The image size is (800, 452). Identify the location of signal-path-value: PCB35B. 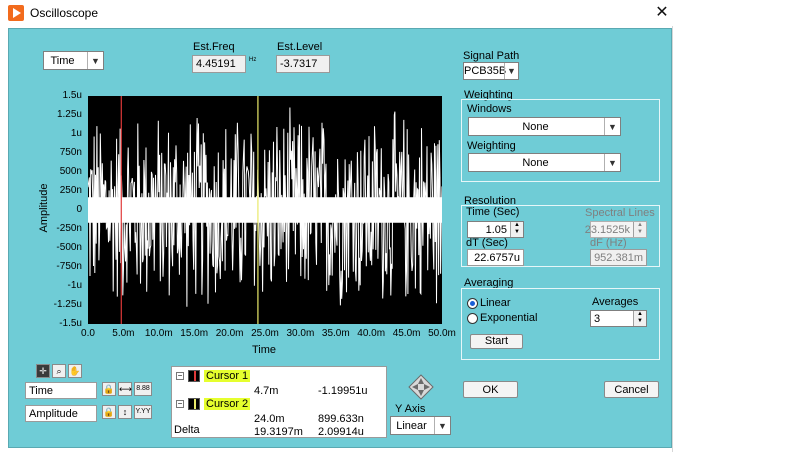
(485, 71).